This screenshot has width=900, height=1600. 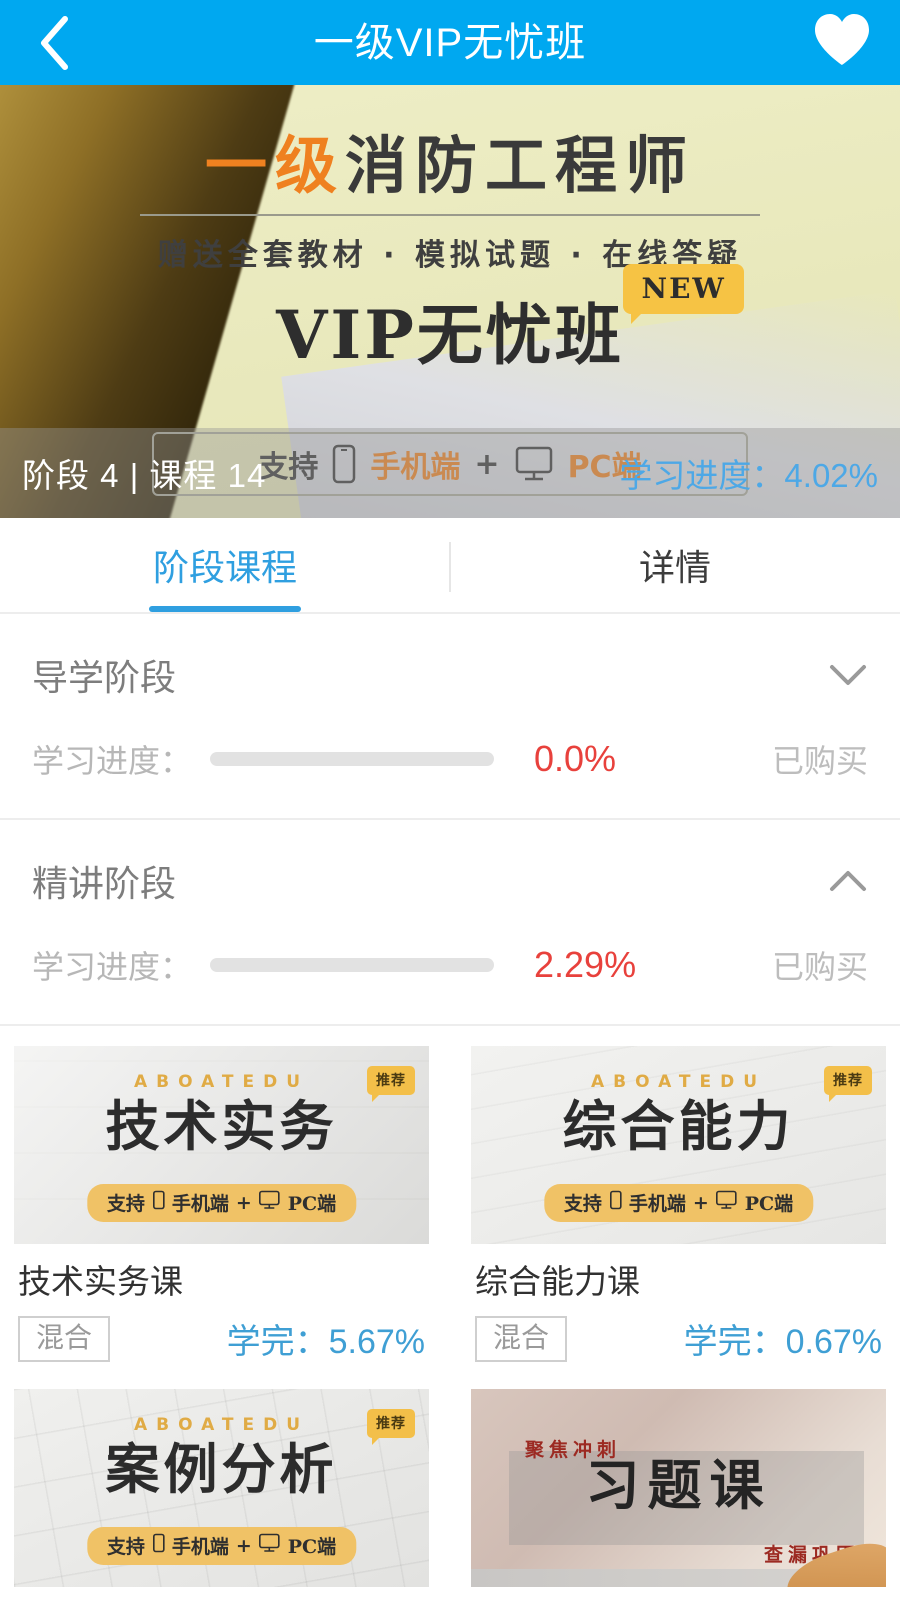 I want to click on banner-vip-block: VIP无忧班 NEW, so click(x=510, y=319).